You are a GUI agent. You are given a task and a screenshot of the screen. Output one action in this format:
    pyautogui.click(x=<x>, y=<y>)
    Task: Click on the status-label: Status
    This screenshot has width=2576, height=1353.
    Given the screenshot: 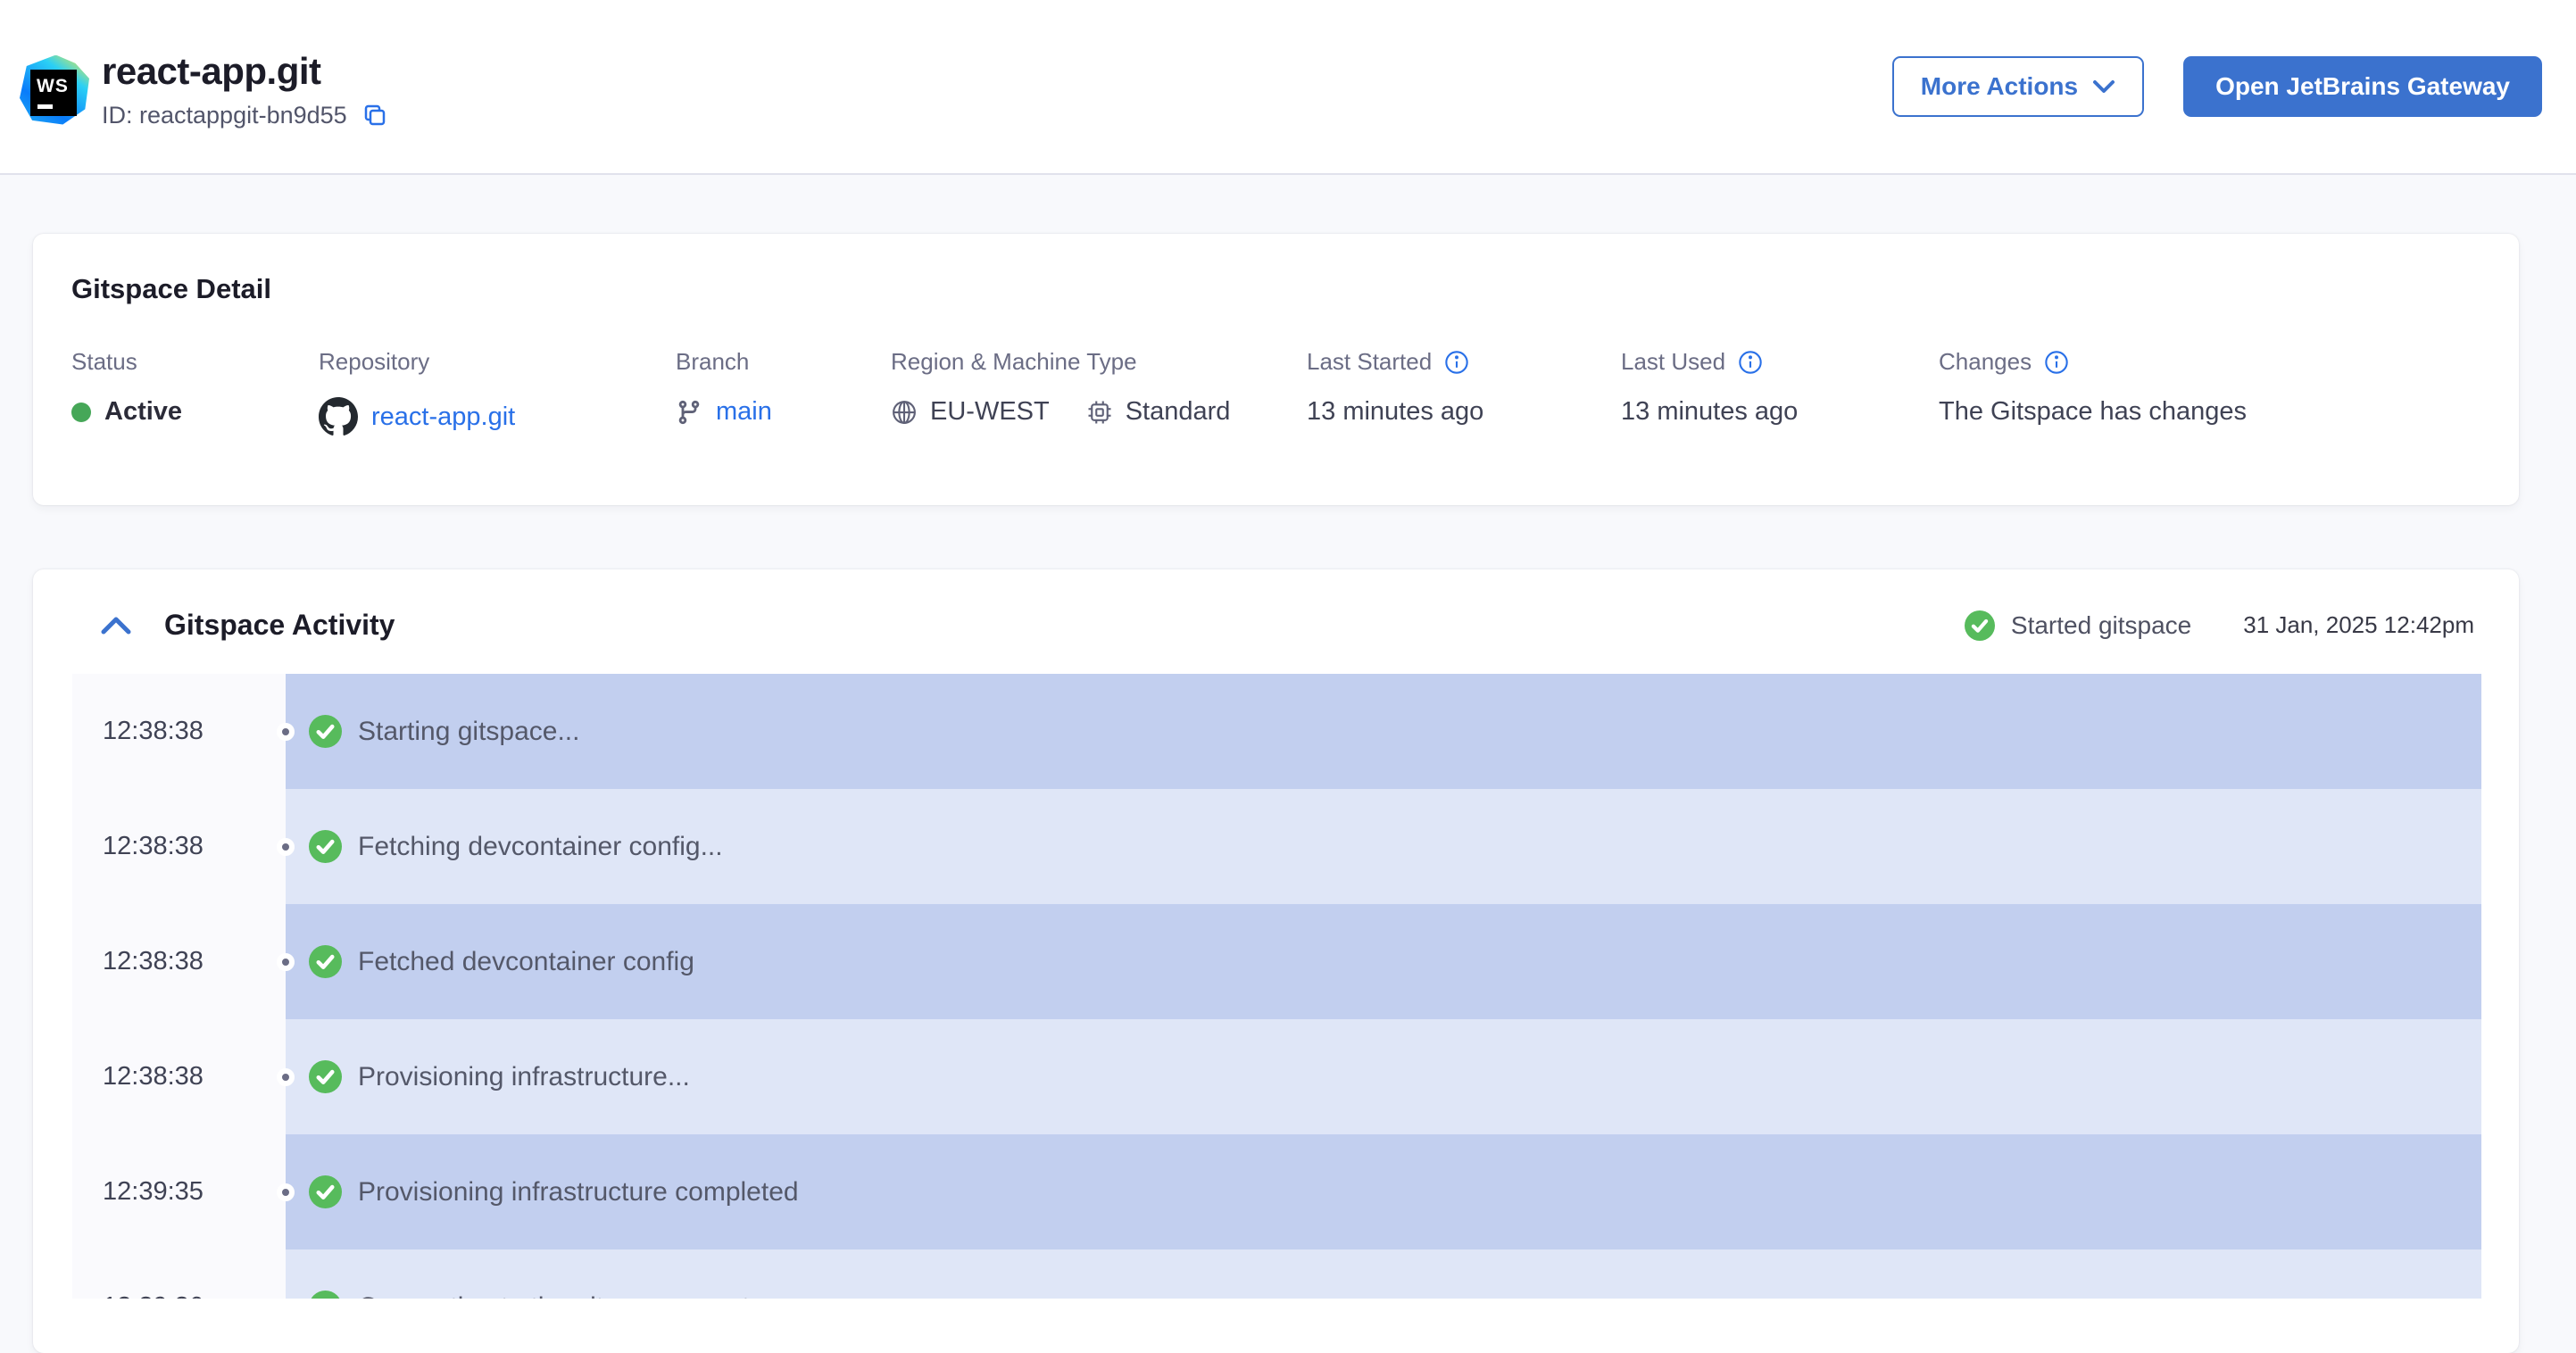 What is the action you would take?
    pyautogui.click(x=104, y=361)
    